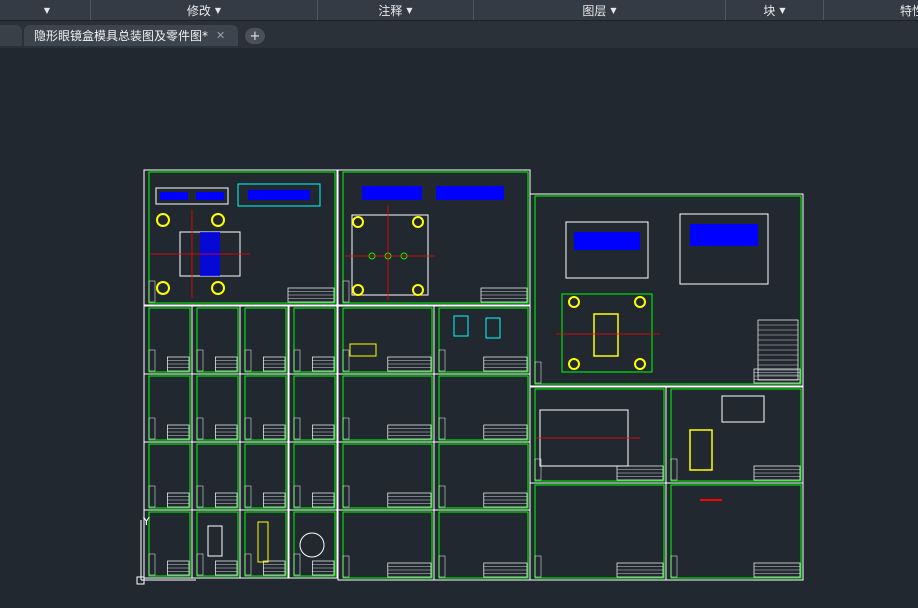 This screenshot has height=608, width=918. I want to click on panel-label: 图层, so click(594, 10).